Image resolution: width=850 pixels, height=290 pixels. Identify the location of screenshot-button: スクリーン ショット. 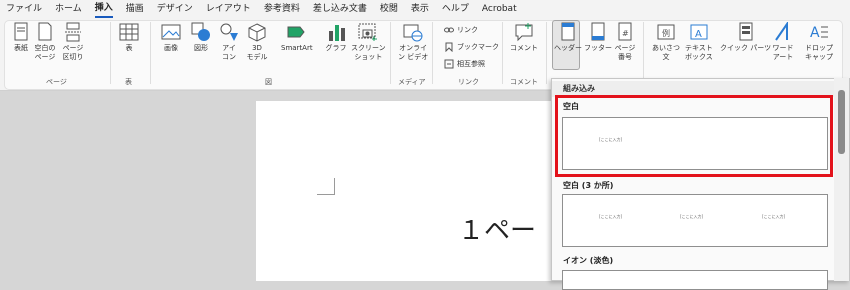
(368, 41).